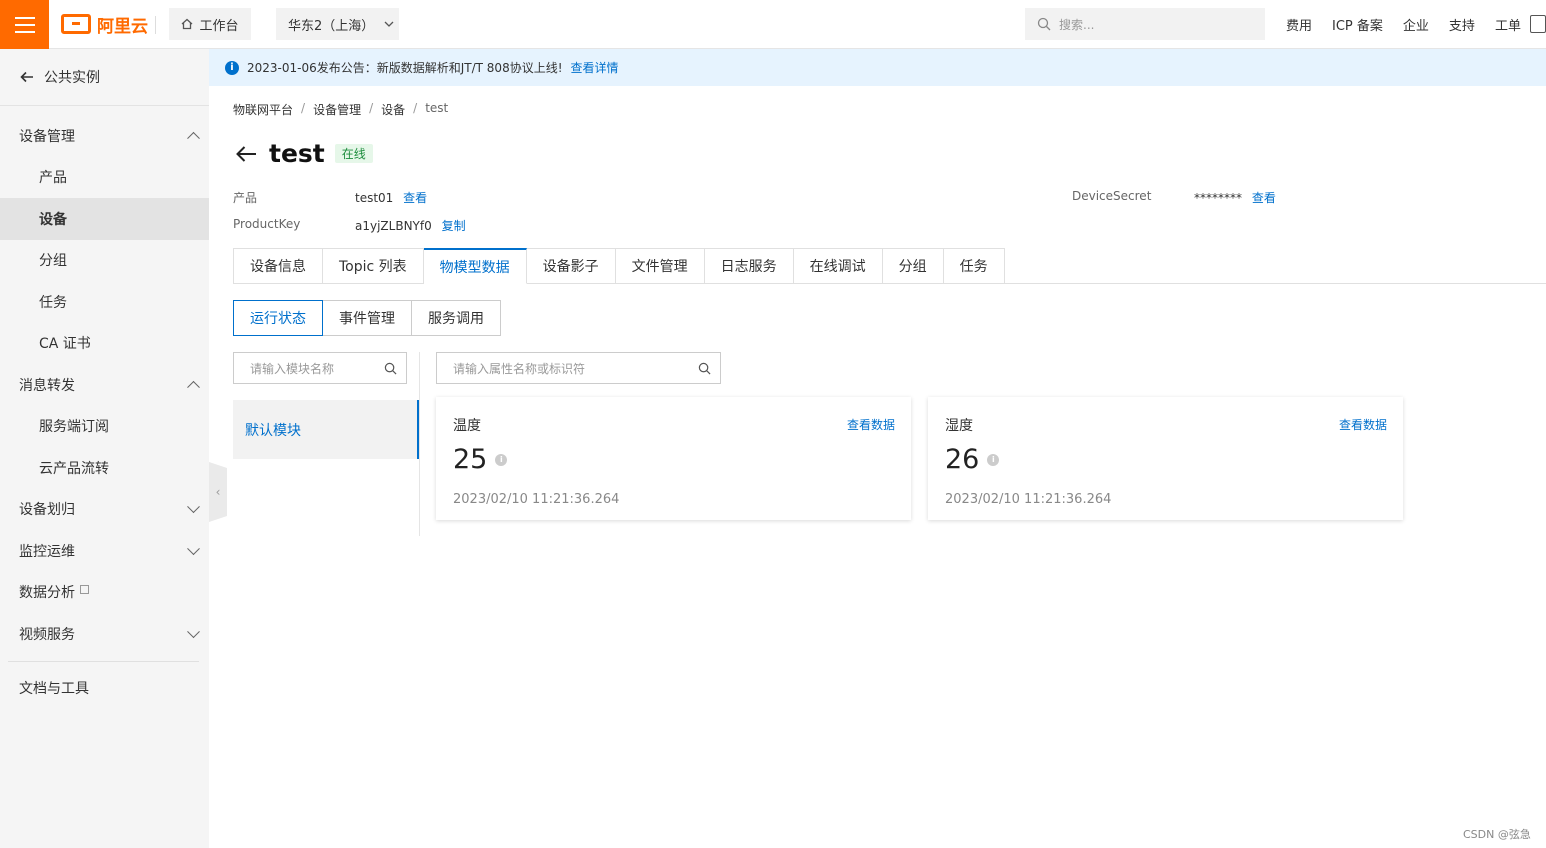 This screenshot has width=1546, height=848. I want to click on top-navbar: 阿里云 工作台 华东2（上海） 搜索... 费用 ICP 备案 企业 支持 工单, so click(773, 24).